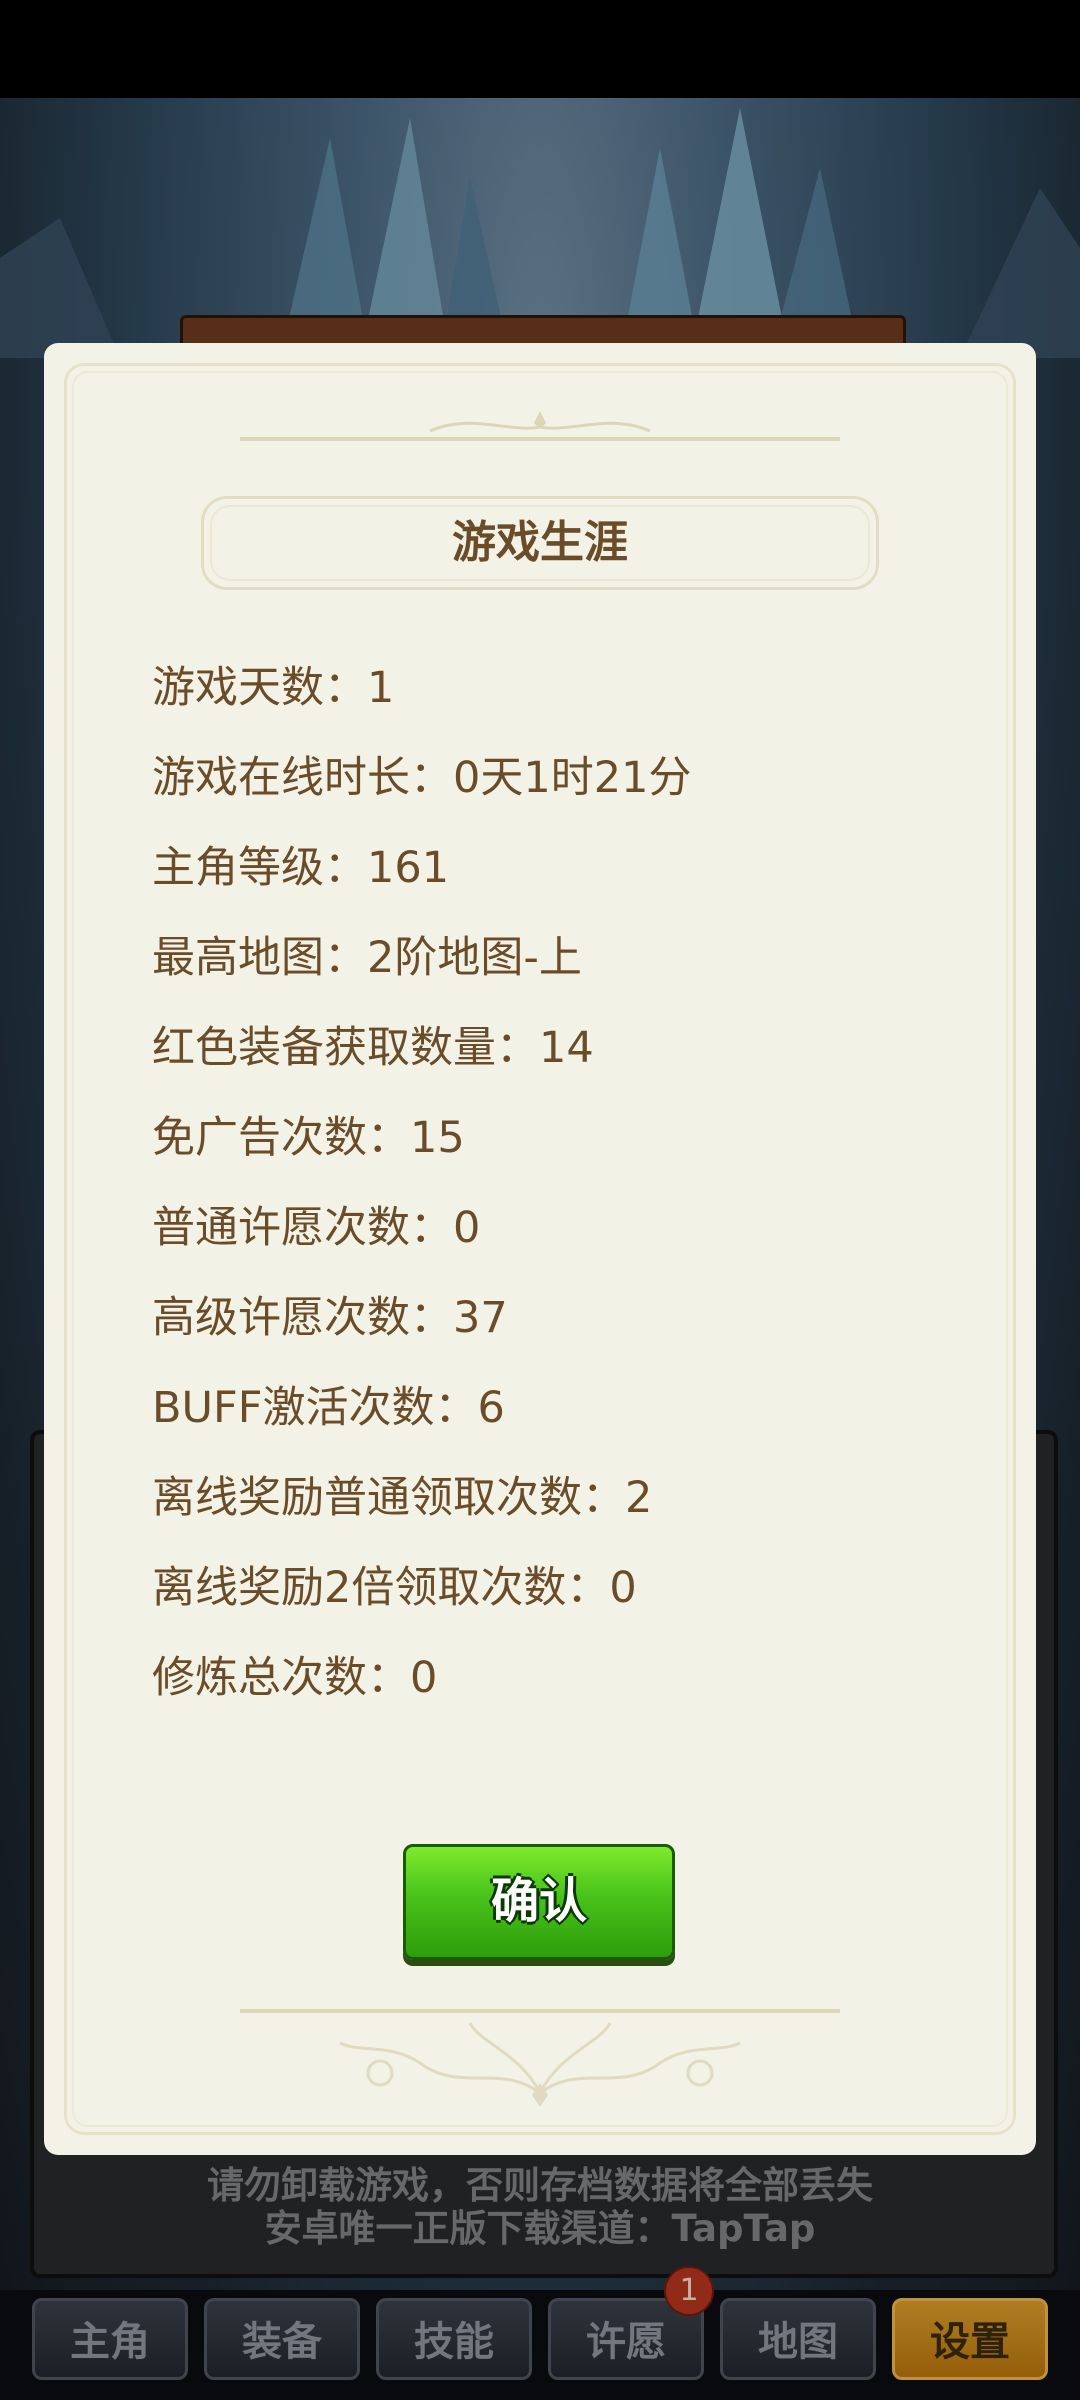  I want to click on dialog-title: 游戏生涯, so click(540, 542).